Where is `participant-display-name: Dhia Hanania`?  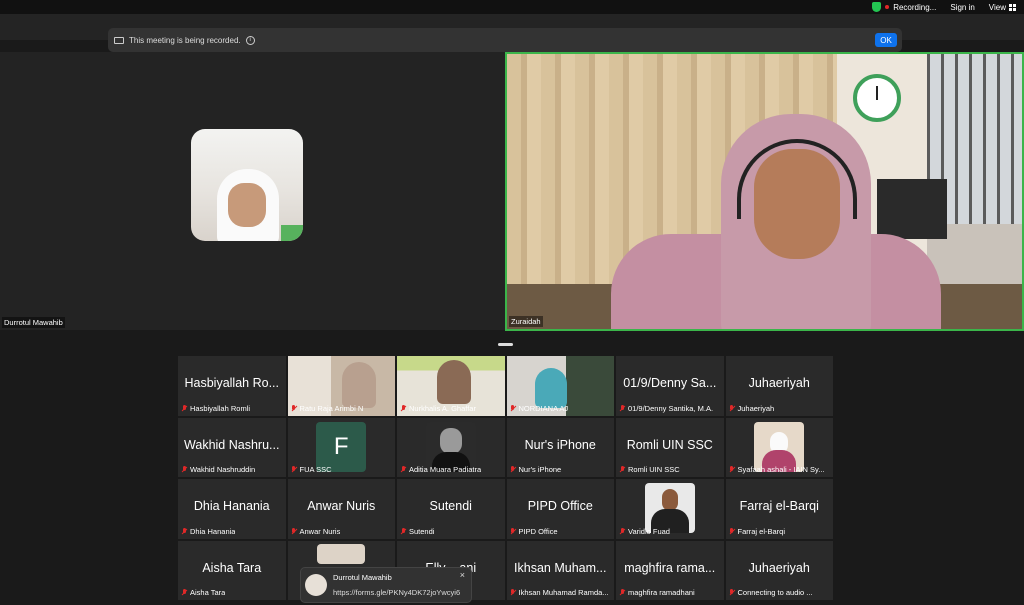
participant-display-name: Dhia Hanania is located at coordinates (231, 506).